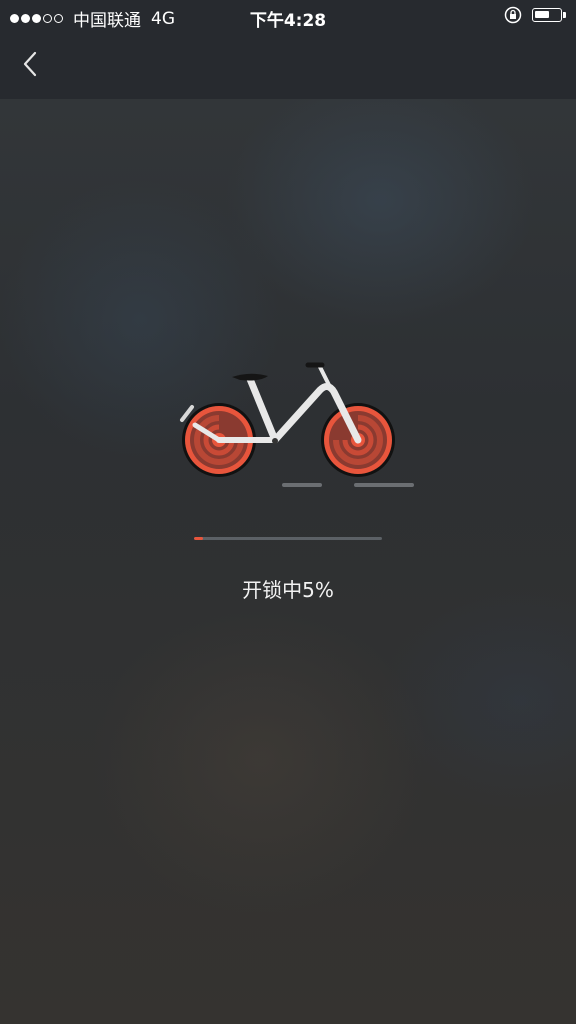 The width and height of the screenshot is (576, 1024). I want to click on battery-icon, so click(549, 15).